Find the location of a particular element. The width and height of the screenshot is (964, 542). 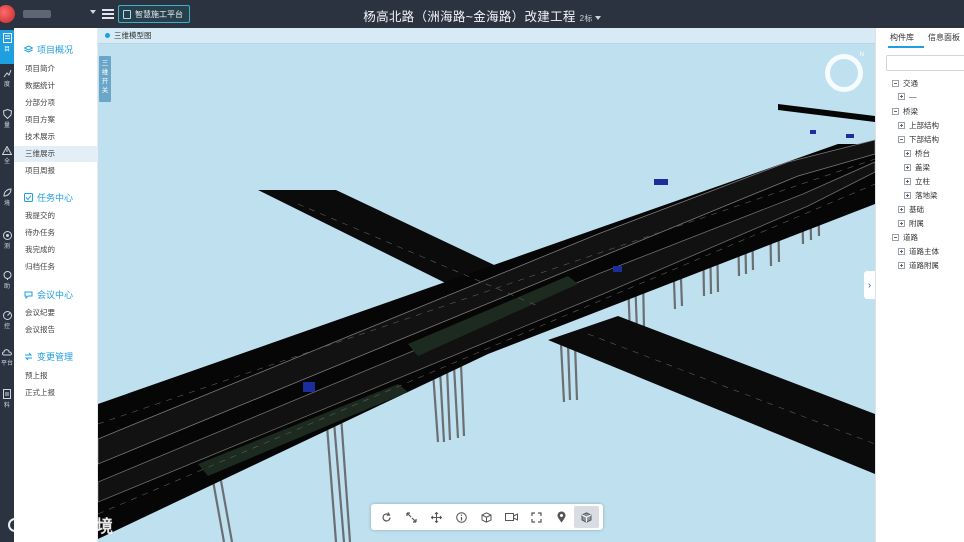

tree-node: 附属 is located at coordinates (911, 223).